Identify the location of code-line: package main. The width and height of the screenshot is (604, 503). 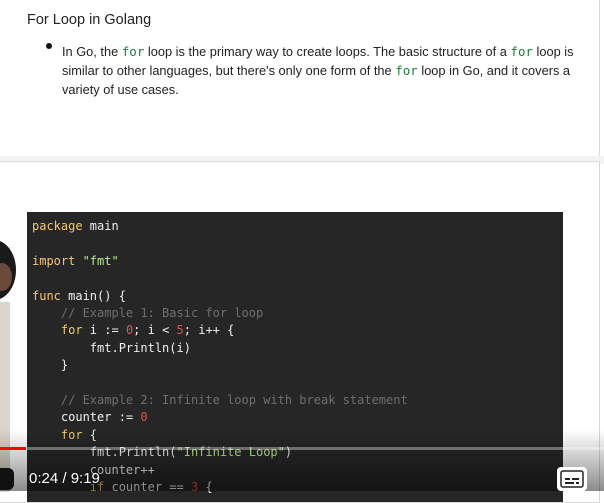
(75, 226).